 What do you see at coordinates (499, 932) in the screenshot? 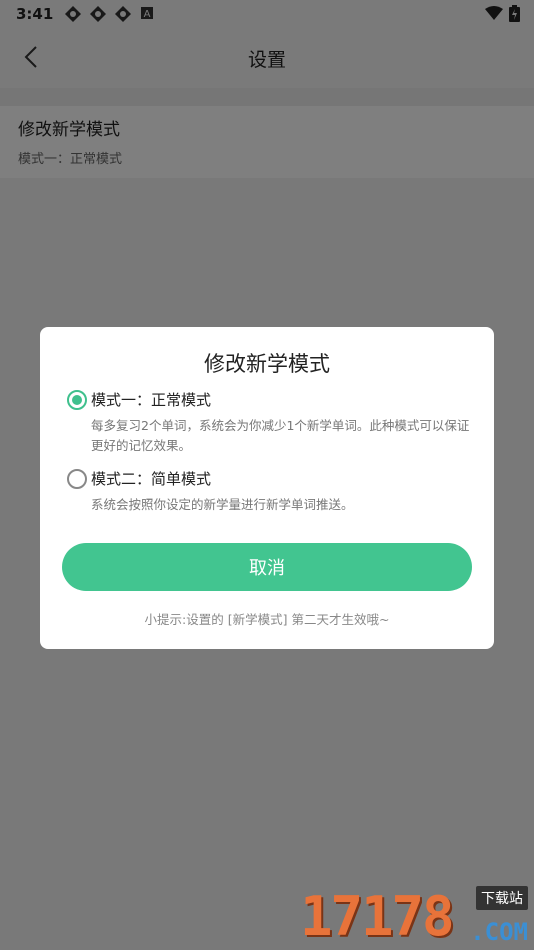
I see `watermark-domain: .COM` at bounding box center [499, 932].